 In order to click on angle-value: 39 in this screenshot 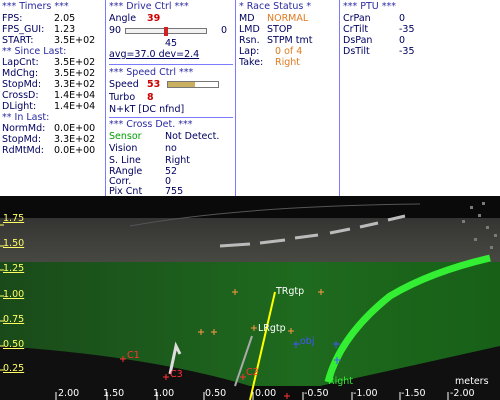, I will do `click(154, 18)`.